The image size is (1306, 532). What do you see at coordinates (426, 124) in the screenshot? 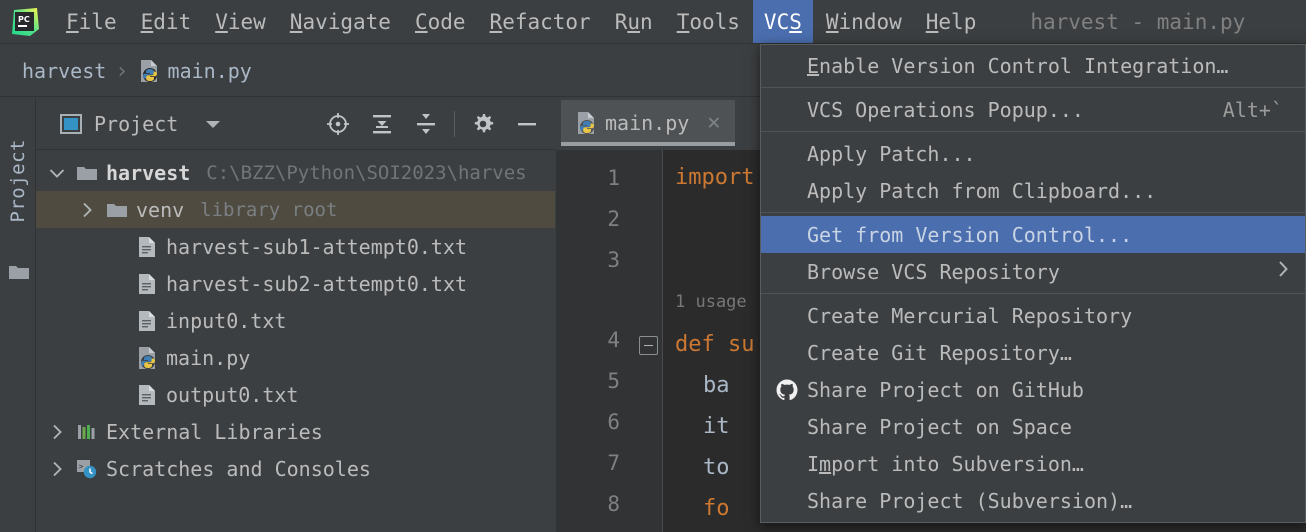
I see `collapse-all-icon` at bounding box center [426, 124].